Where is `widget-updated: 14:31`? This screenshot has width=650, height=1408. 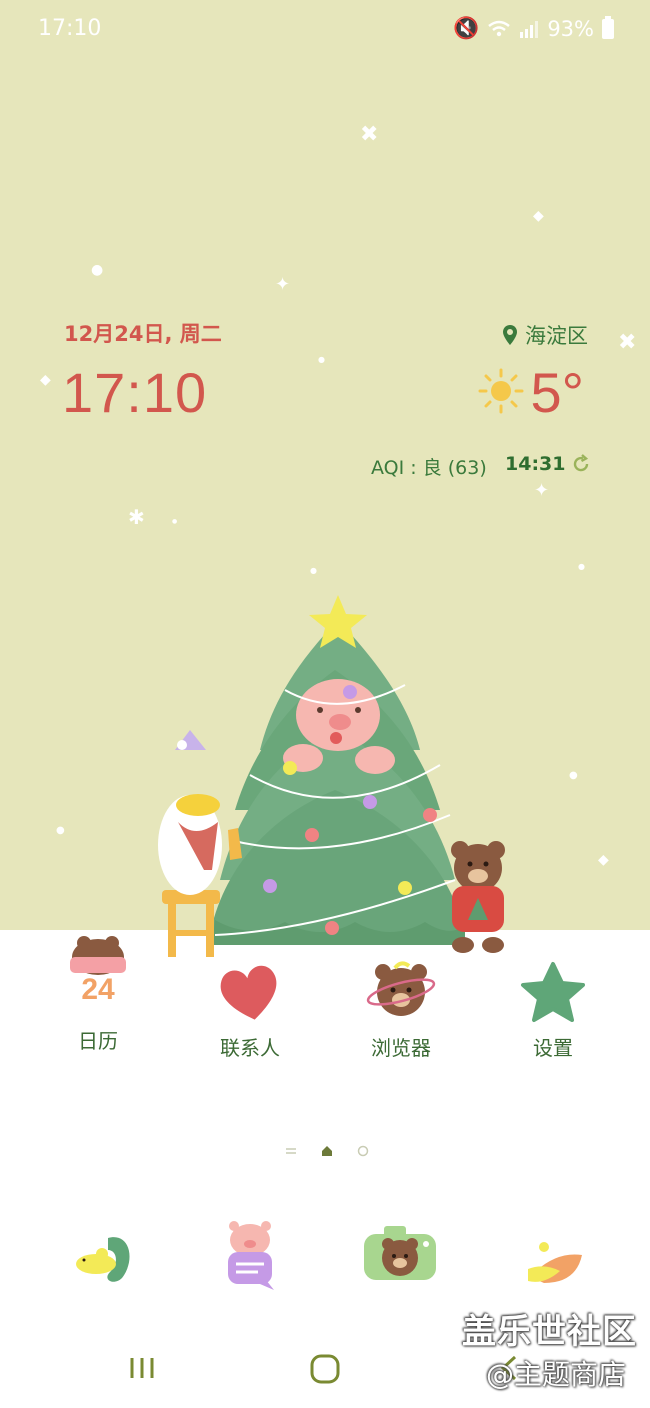 widget-updated: 14:31 is located at coordinates (548, 464).